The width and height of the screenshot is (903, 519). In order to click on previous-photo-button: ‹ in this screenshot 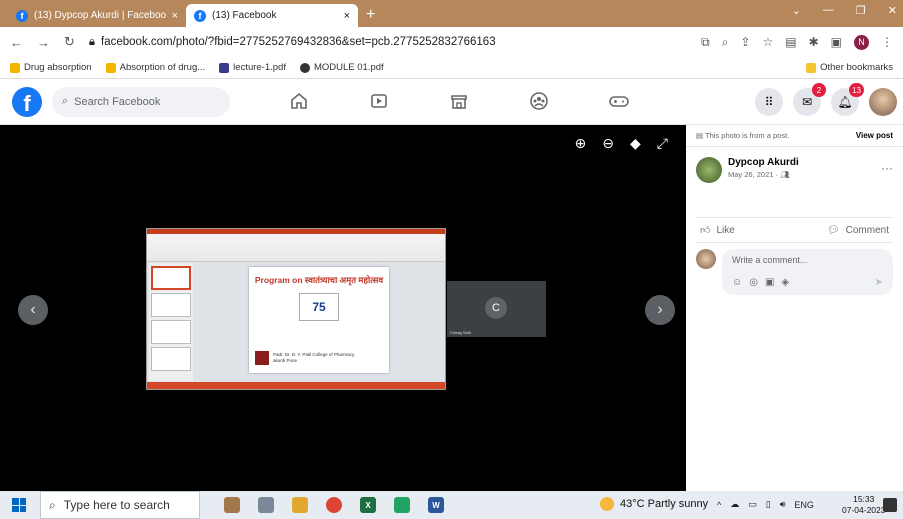, I will do `click(33, 310)`.